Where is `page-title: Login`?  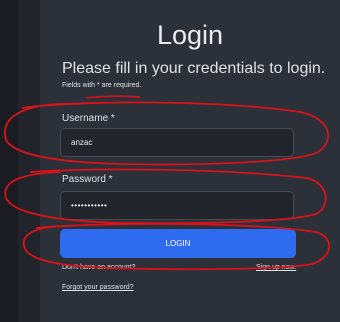
page-title: Login is located at coordinates (190, 35).